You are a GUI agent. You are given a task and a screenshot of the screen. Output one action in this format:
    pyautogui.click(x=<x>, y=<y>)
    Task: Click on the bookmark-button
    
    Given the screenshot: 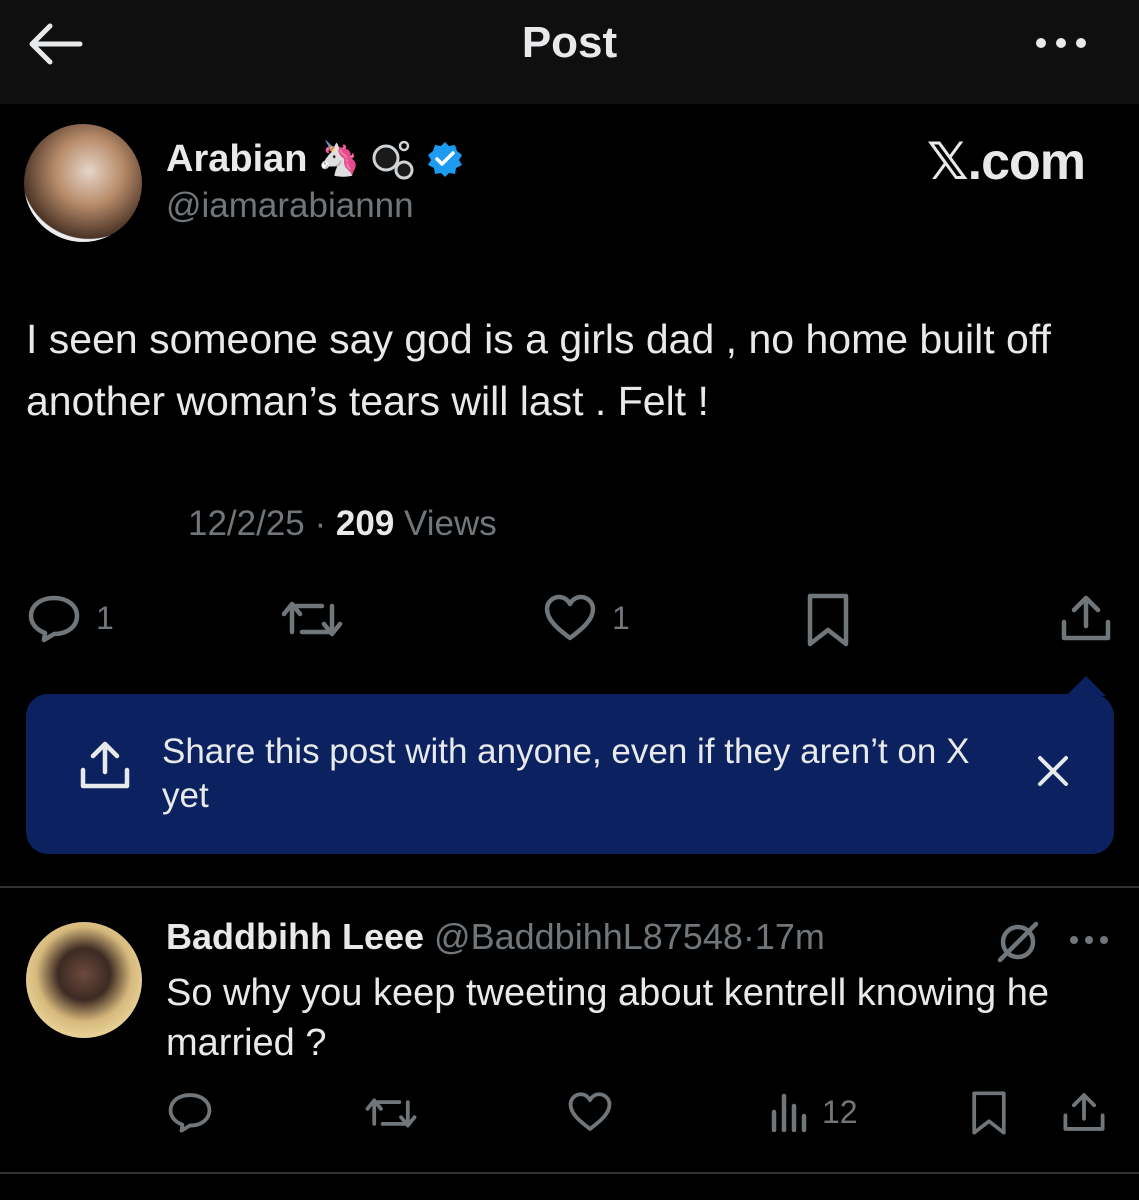 What is the action you would take?
    pyautogui.click(x=828, y=620)
    